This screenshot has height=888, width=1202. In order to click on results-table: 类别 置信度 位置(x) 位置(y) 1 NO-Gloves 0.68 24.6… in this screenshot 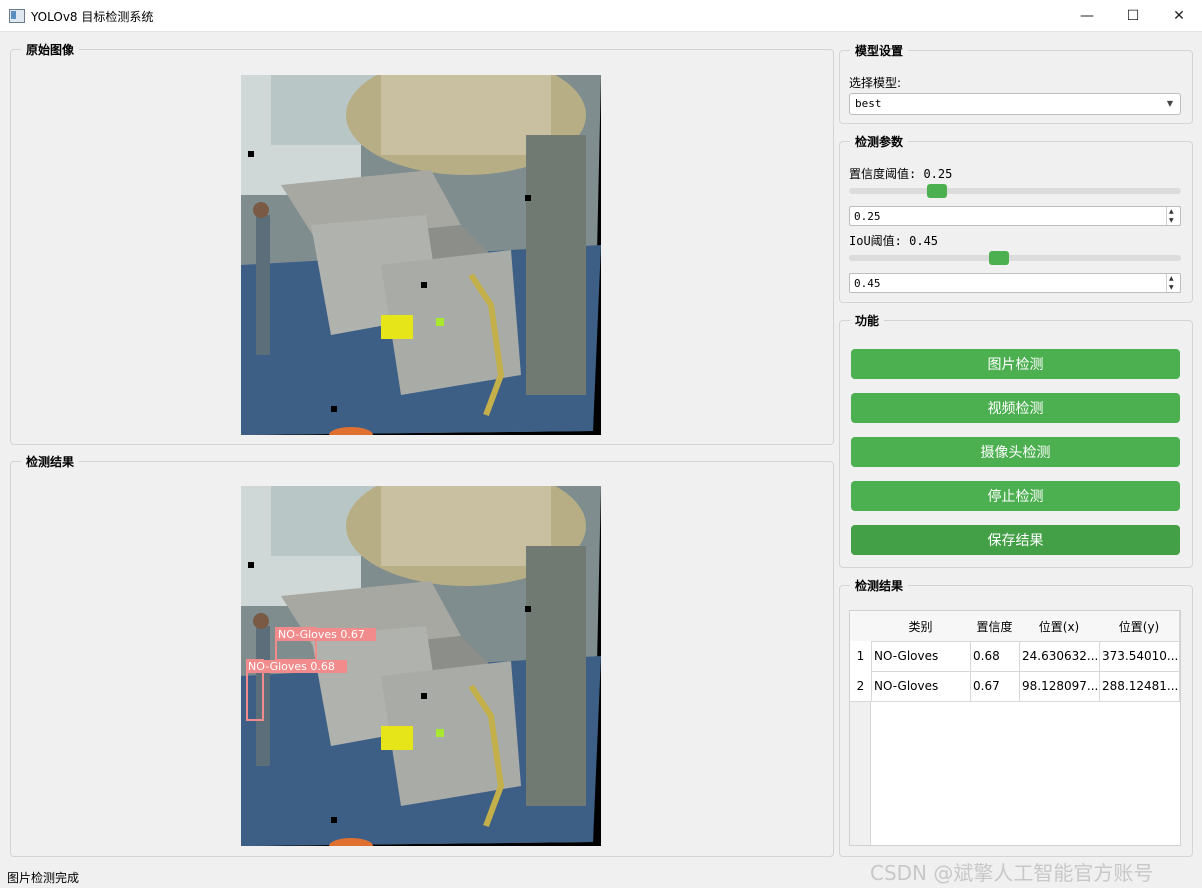, I will do `click(1015, 728)`.